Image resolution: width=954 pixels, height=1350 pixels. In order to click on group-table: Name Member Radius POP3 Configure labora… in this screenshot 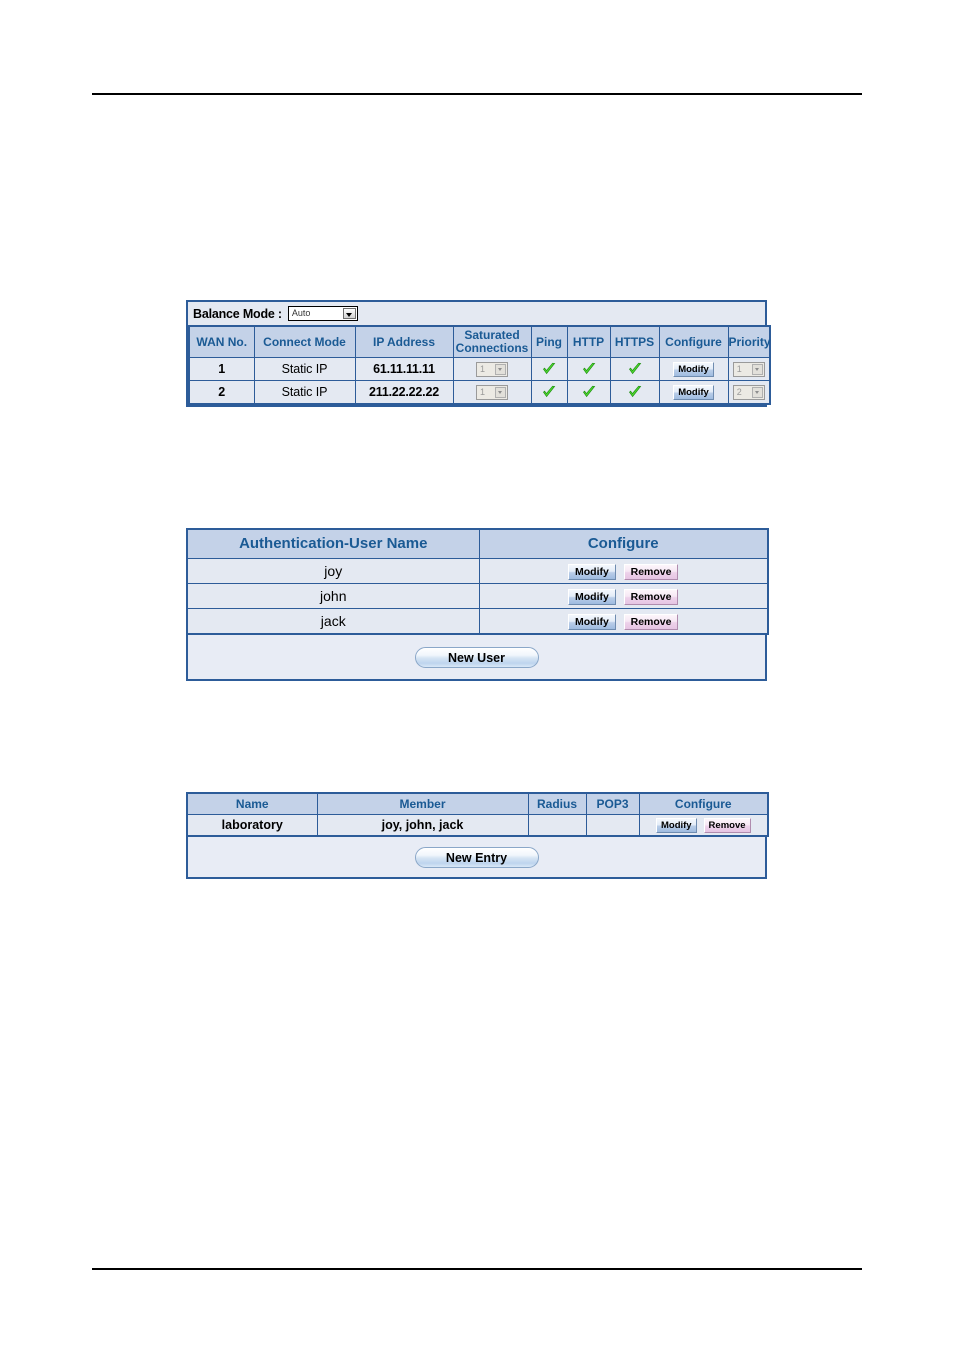, I will do `click(477, 814)`.